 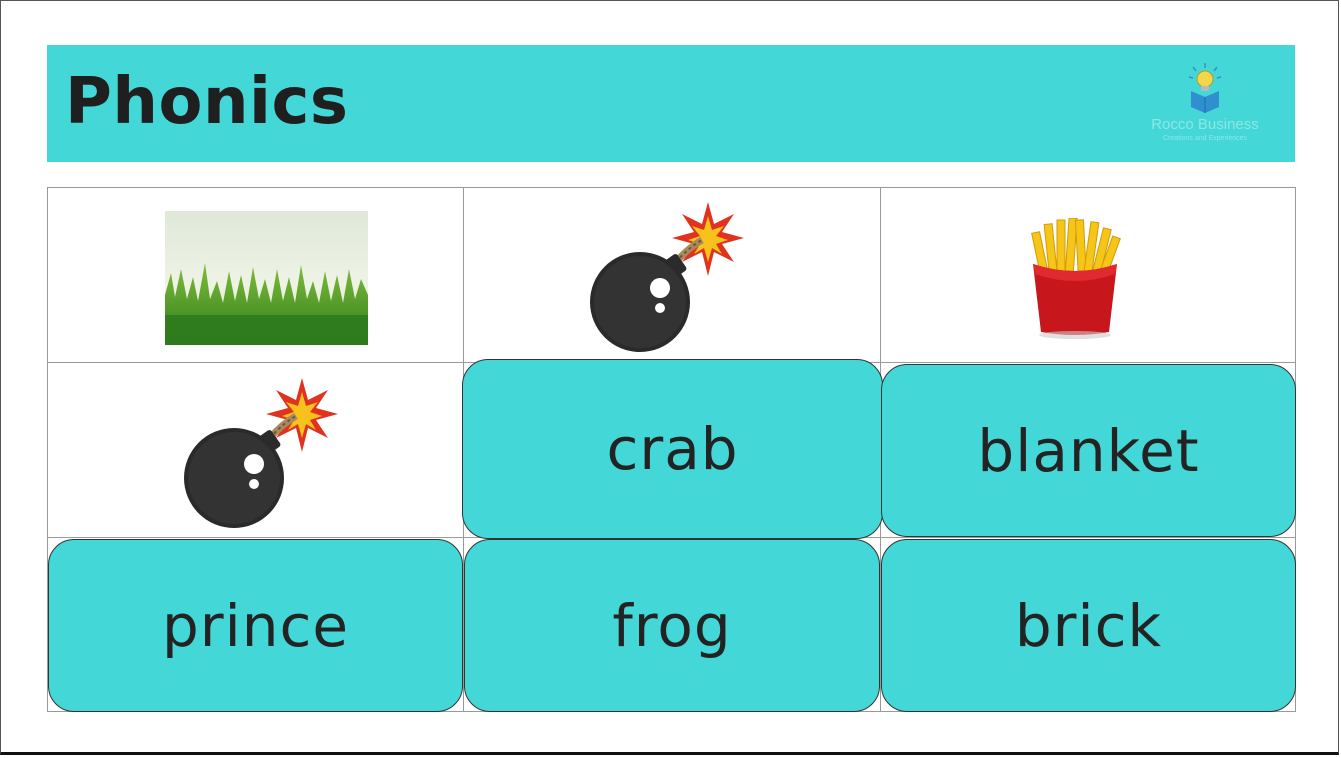 I want to click on logo-name: Rocco Business, so click(x=1205, y=124).